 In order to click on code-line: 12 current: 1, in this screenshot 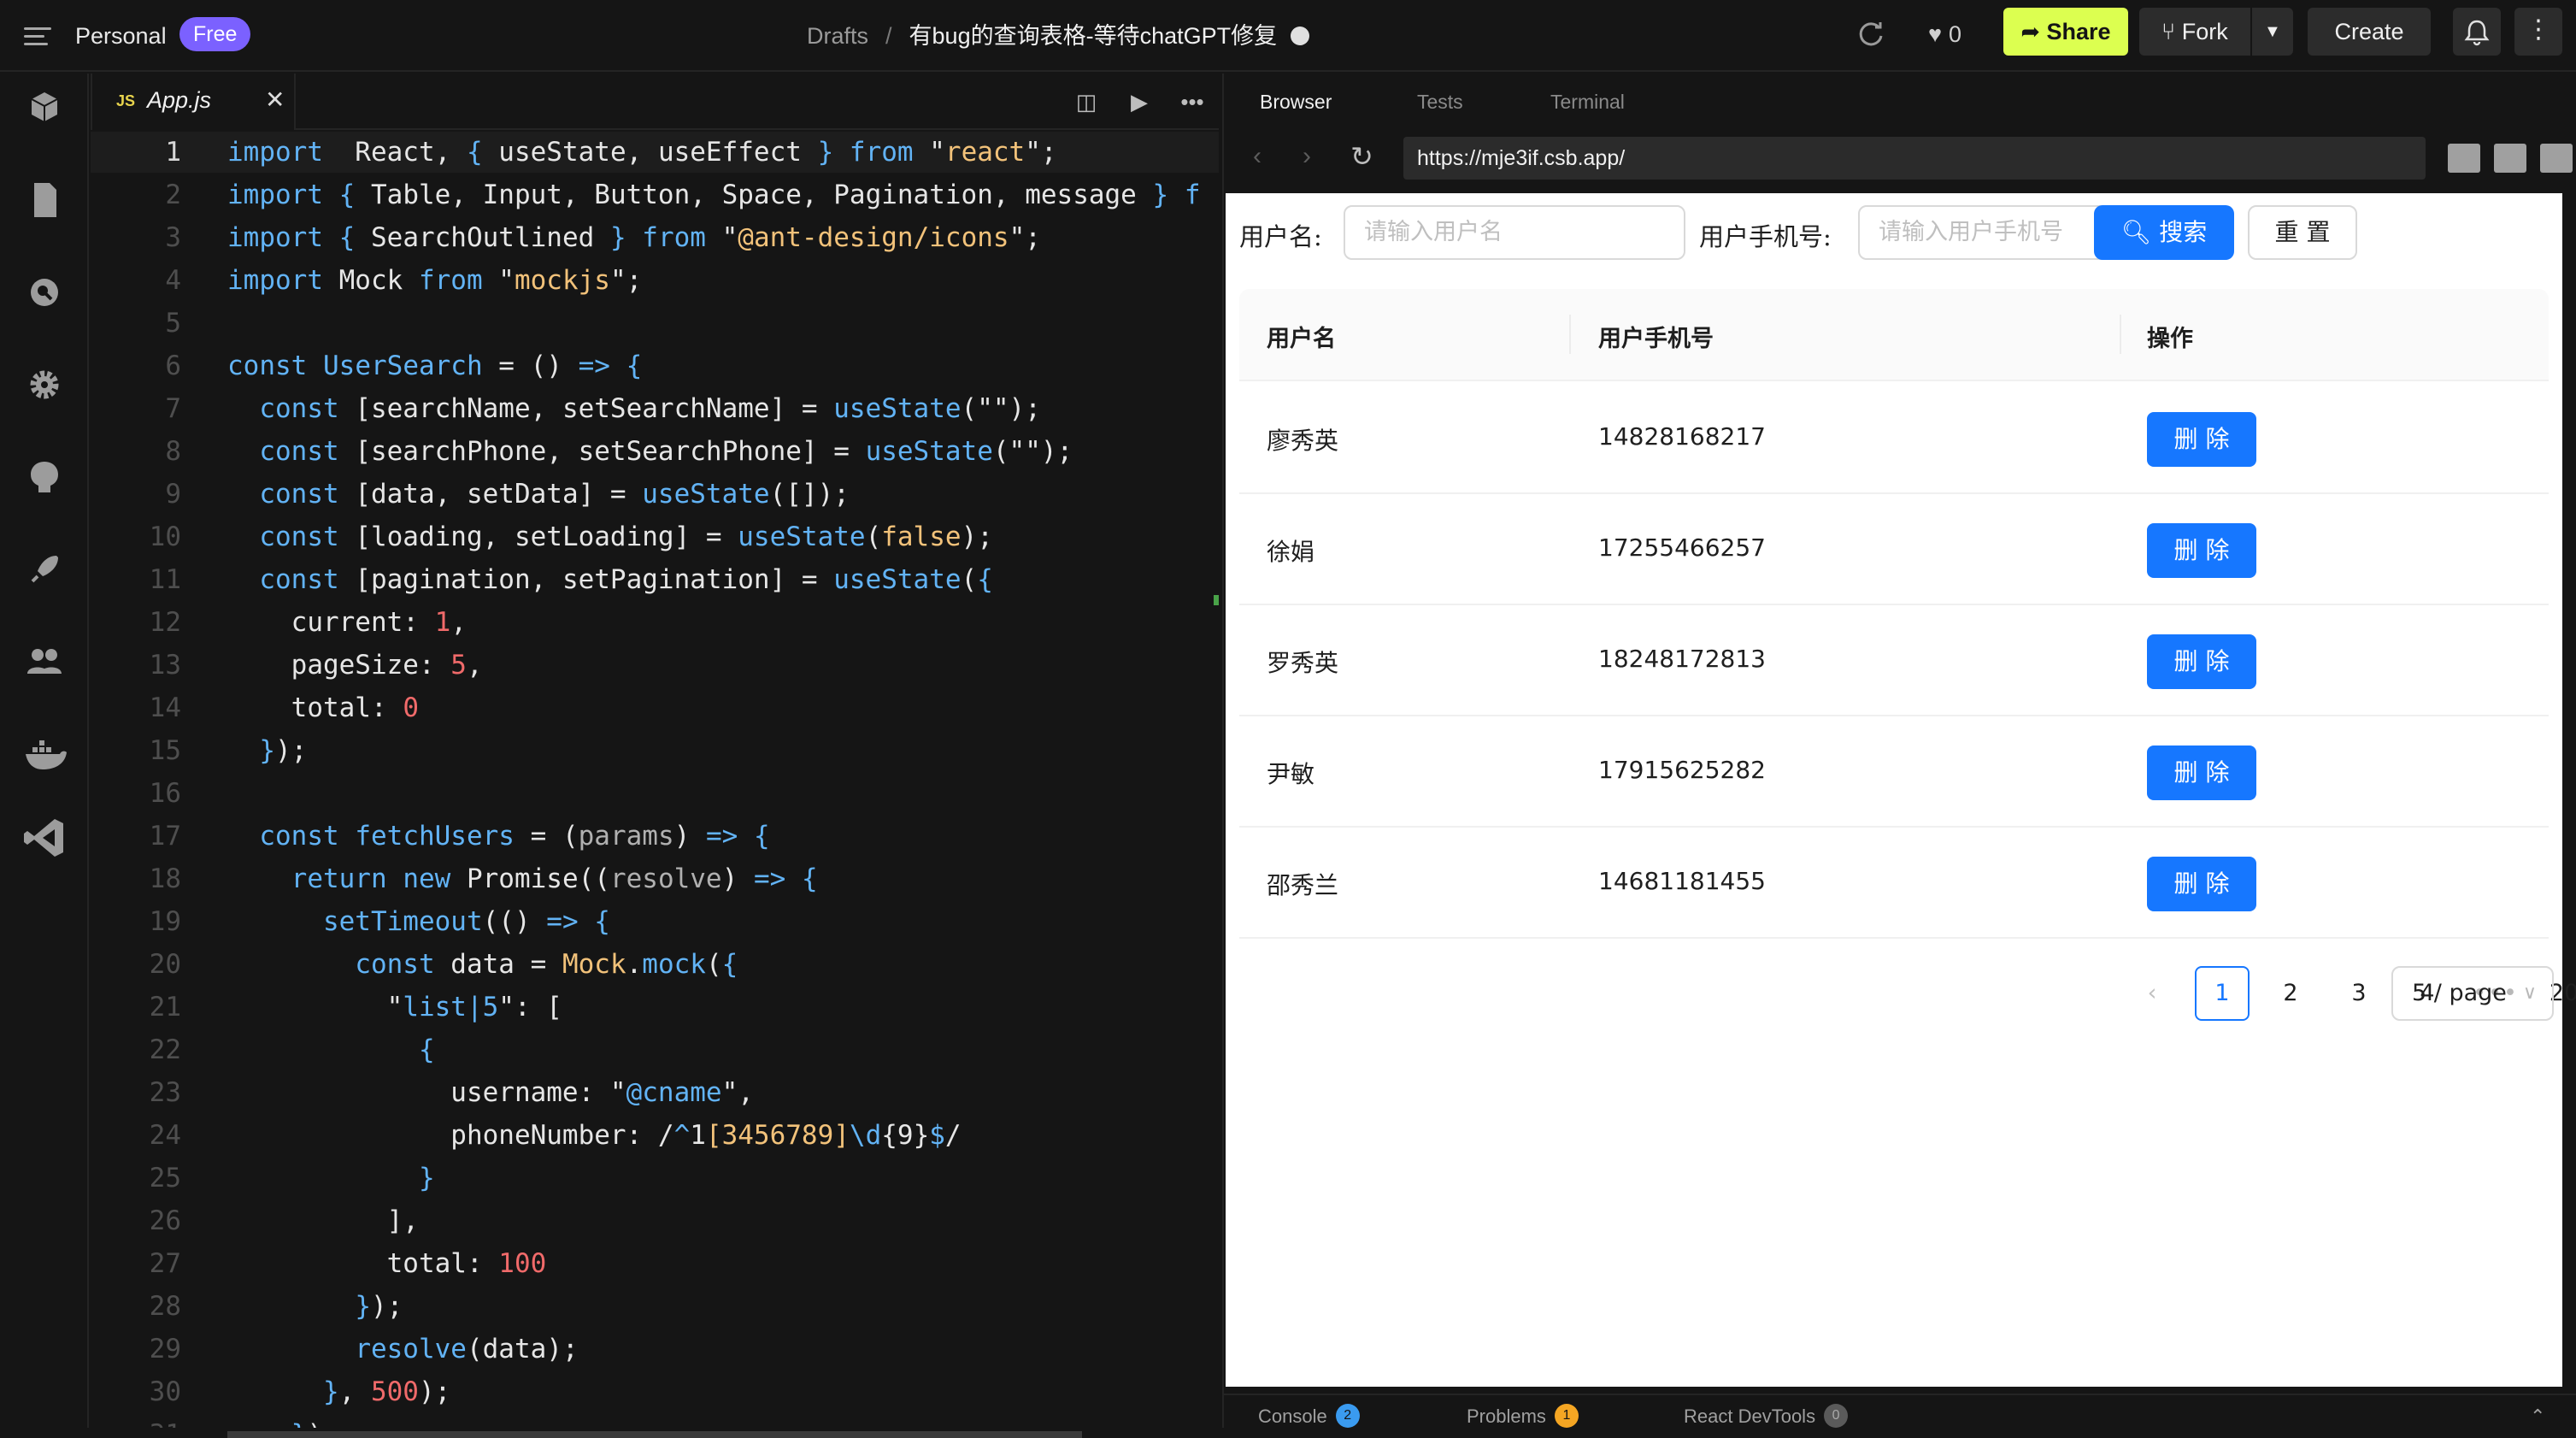, I will do `click(655, 622)`.